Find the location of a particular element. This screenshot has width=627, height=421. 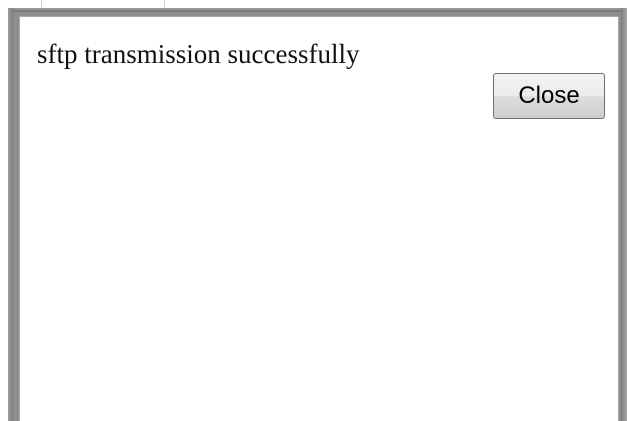

dialog-frame-right-edge is located at coordinates (624, 214).